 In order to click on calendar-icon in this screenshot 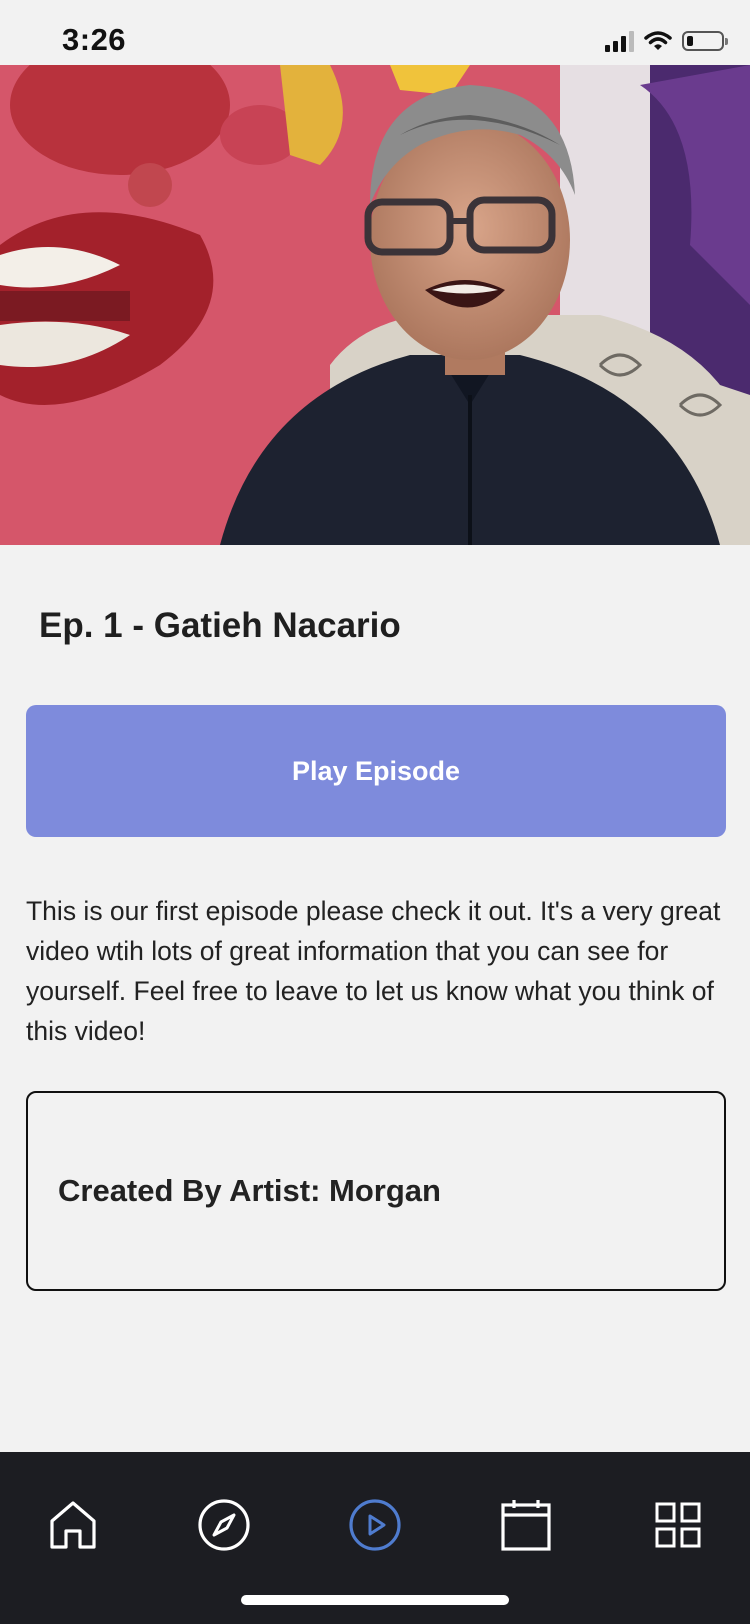, I will do `click(526, 1525)`.